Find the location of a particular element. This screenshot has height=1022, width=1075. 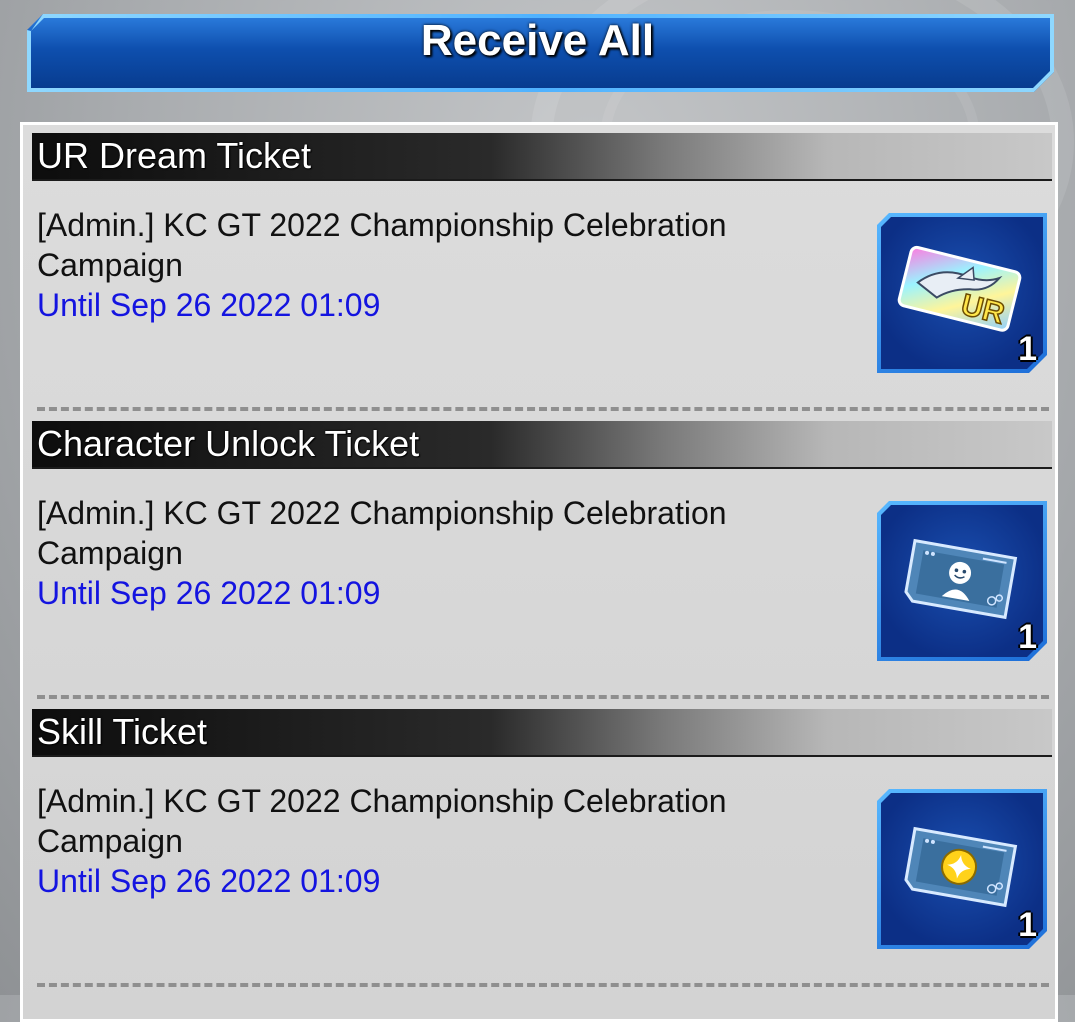

item-header: Skill Ticket is located at coordinates (542, 733).